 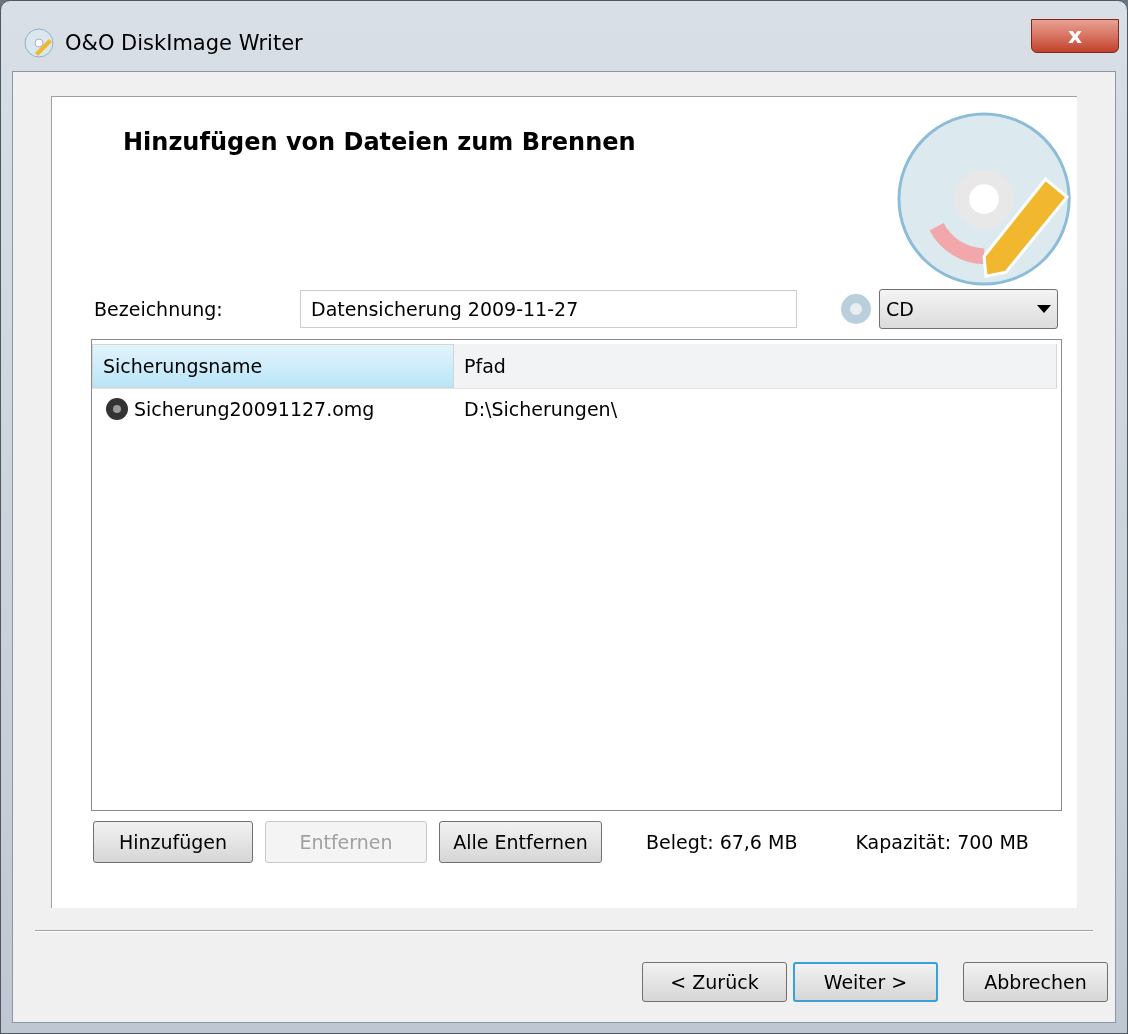 I want to click on image-file-icon, so click(x=117, y=409).